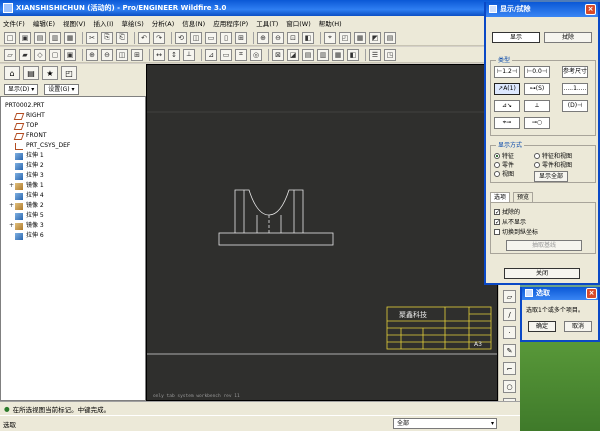 Image resolution: width=600 pixels, height=431 pixels. Describe the element at coordinates (338, 54) in the screenshot. I see `toolbar2-button-icon: ▦` at that location.